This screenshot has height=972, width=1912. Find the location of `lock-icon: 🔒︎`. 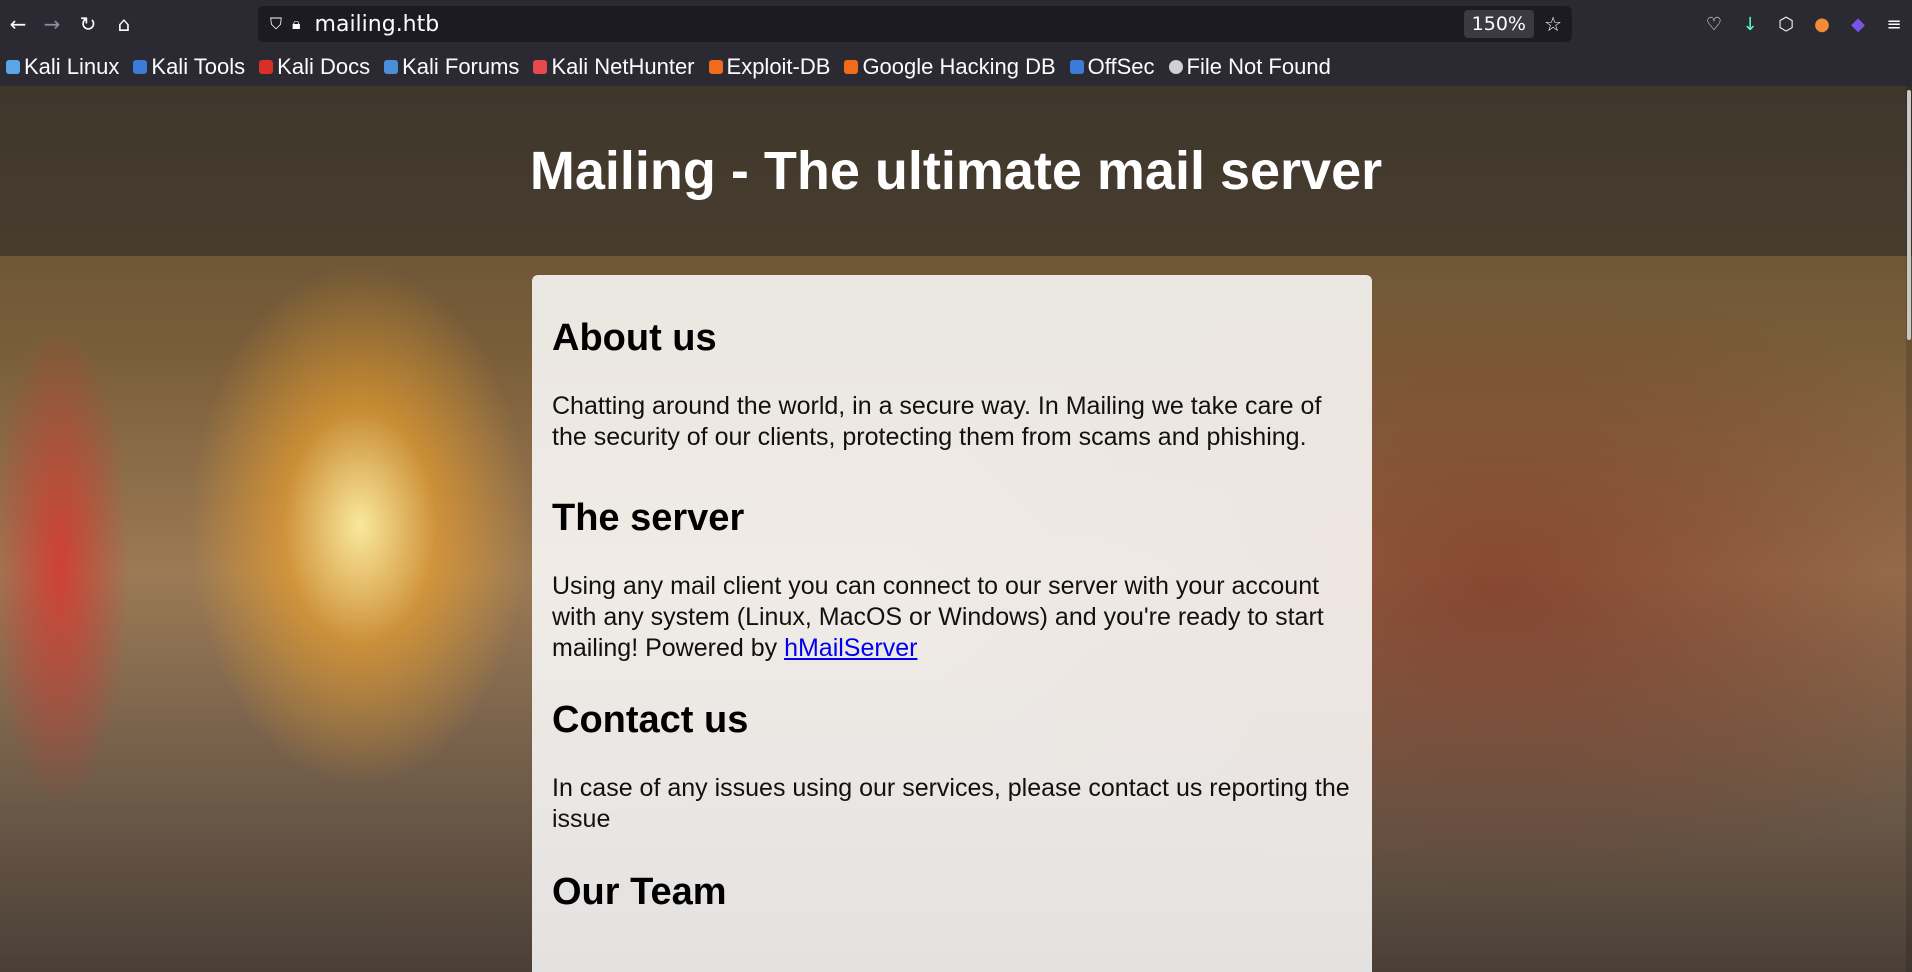

lock-icon: 🔒︎ is located at coordinates (296, 24).